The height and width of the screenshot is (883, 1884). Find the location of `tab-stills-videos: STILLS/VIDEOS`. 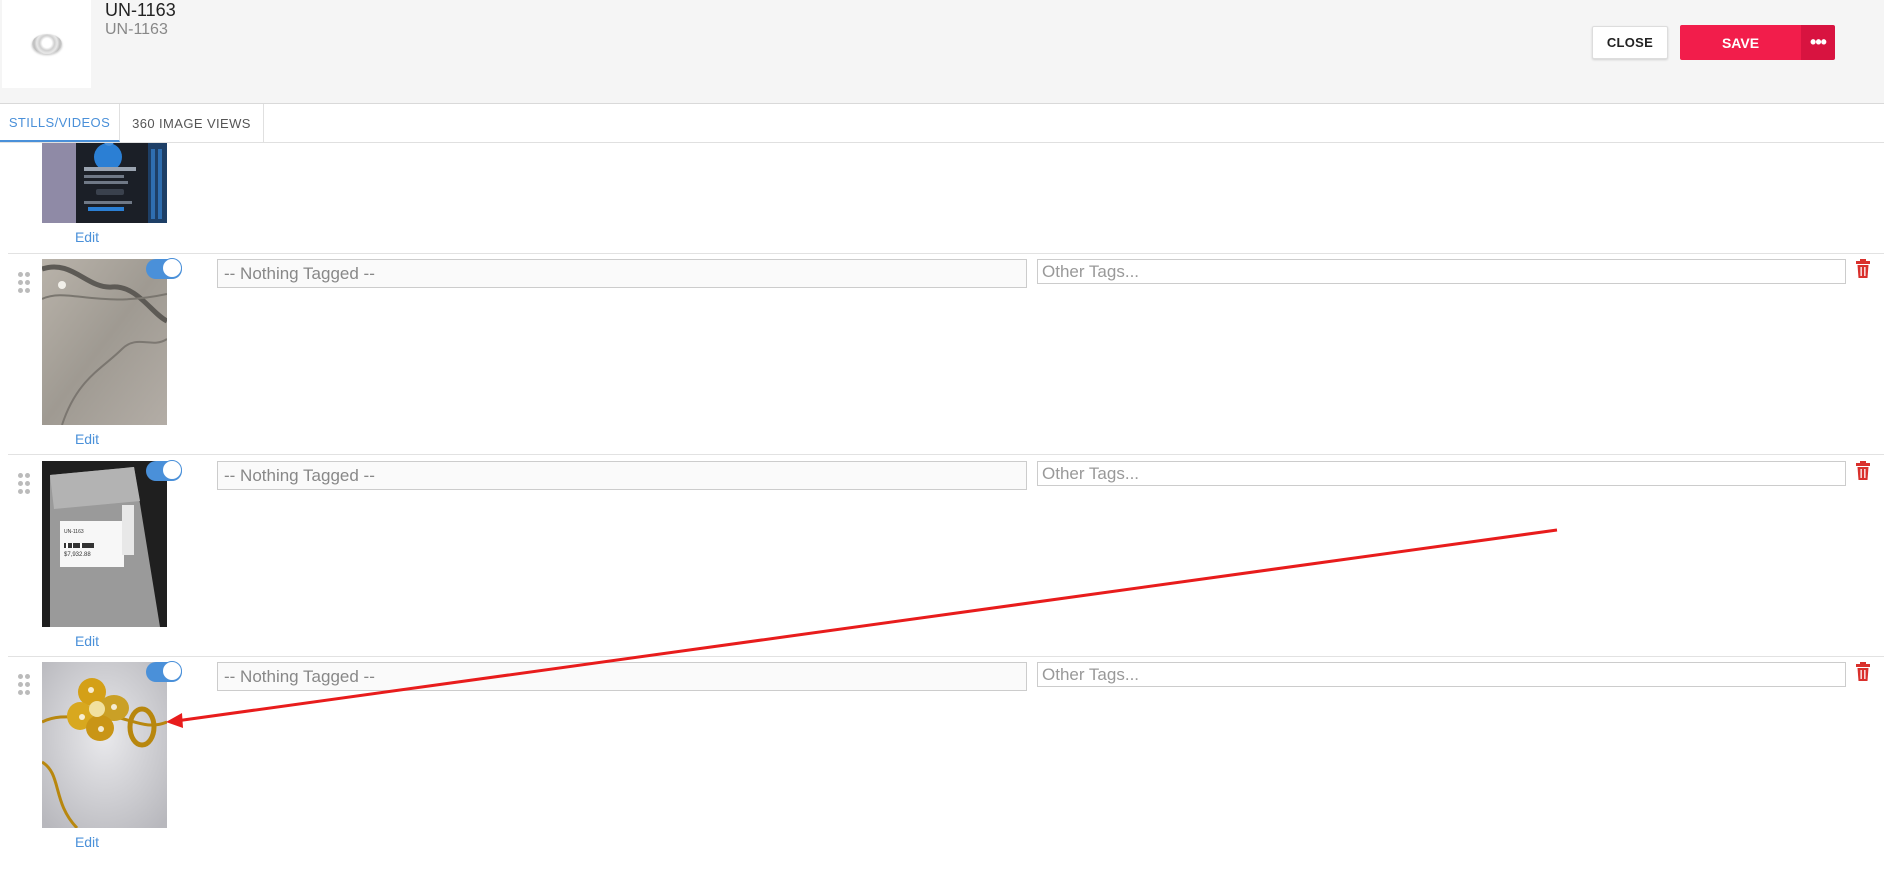

tab-stills-videos: STILLS/VIDEOS is located at coordinates (60, 123).